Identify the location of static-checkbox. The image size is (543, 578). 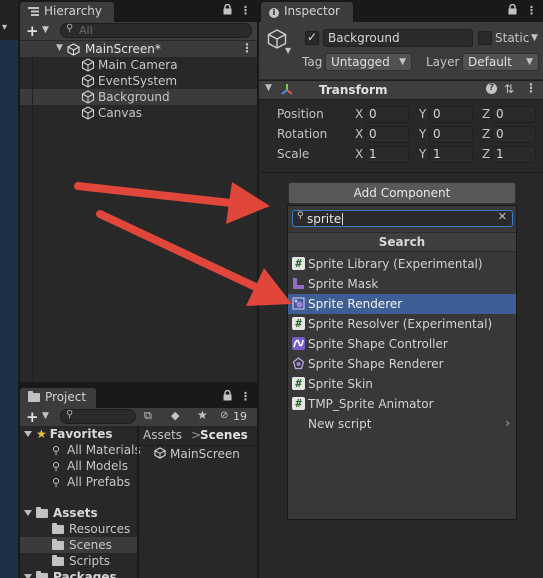
(485, 38).